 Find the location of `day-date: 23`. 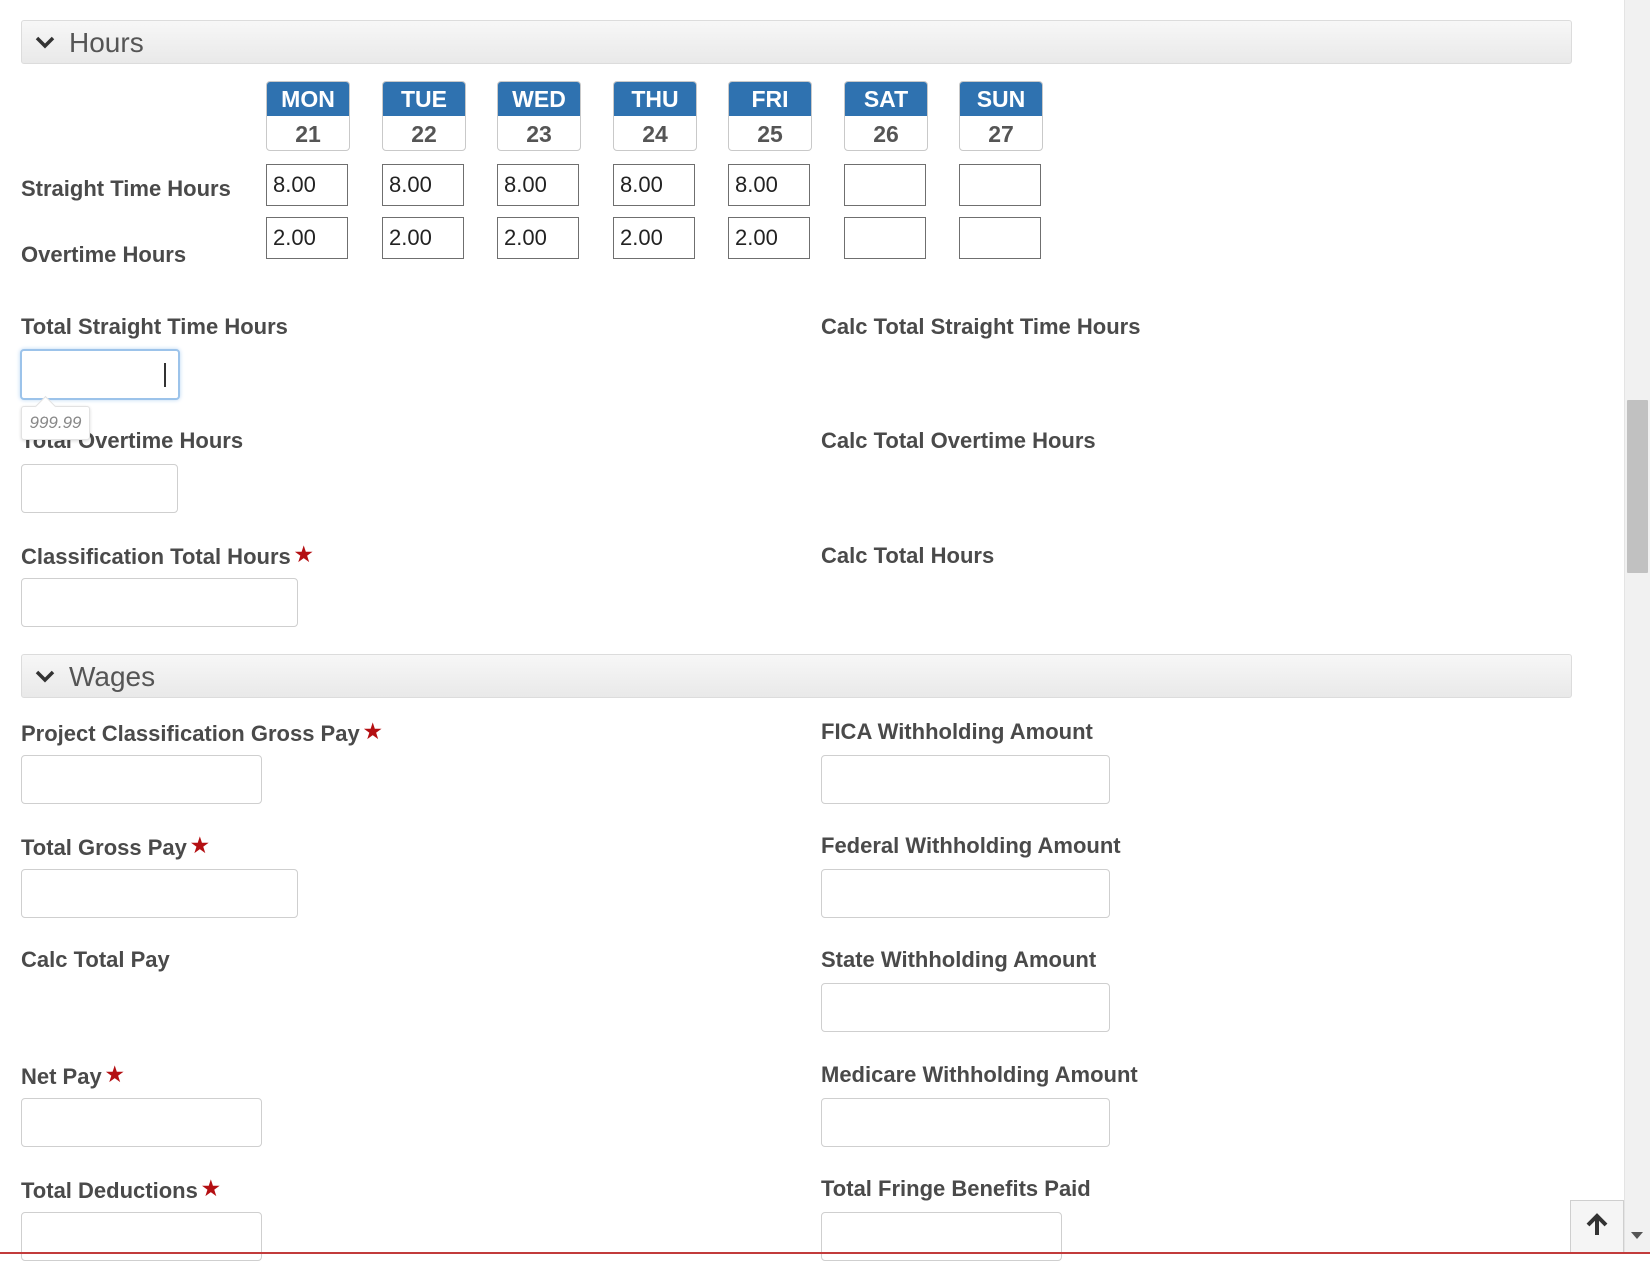

day-date: 23 is located at coordinates (539, 133).